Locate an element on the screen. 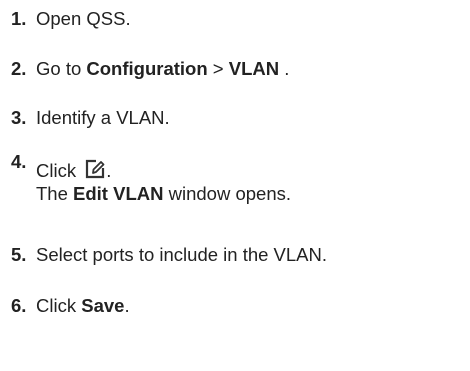 The height and width of the screenshot is (371, 470). result-text-pre: The is located at coordinates (55, 193).